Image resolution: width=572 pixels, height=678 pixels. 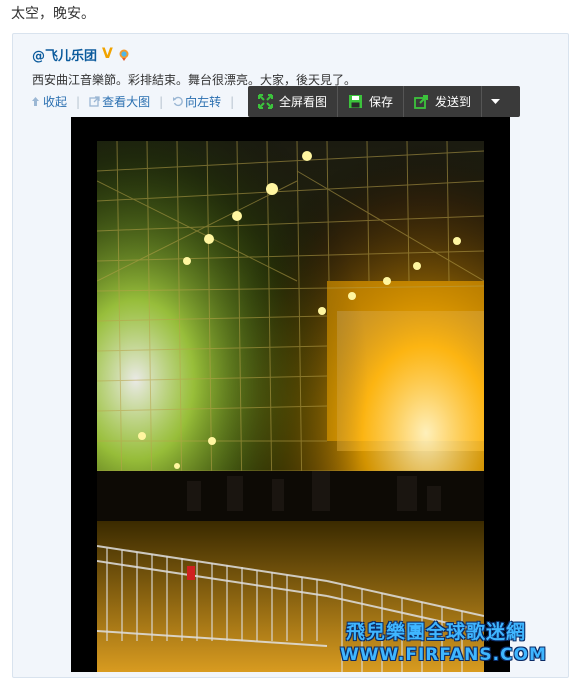 I want to click on verified-v-icon: V, so click(x=107, y=54).